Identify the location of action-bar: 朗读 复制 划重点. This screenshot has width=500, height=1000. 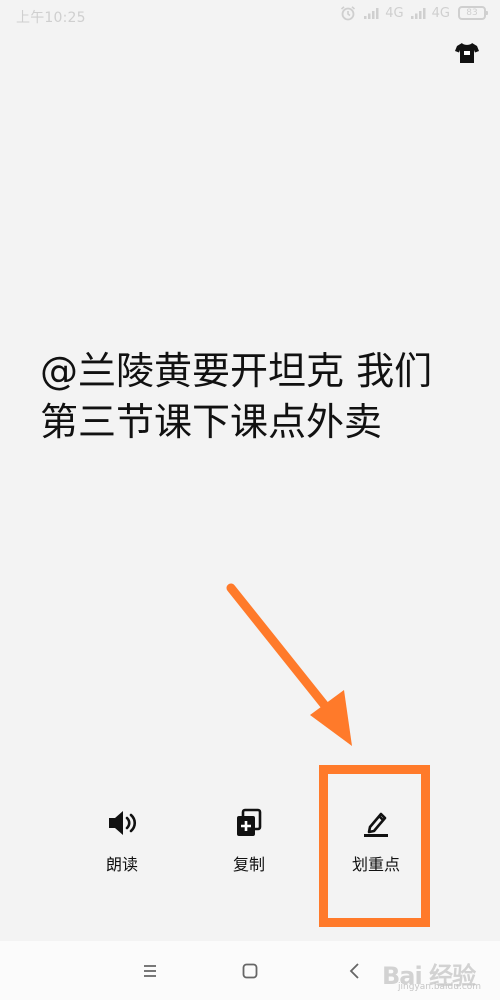
(250, 850).